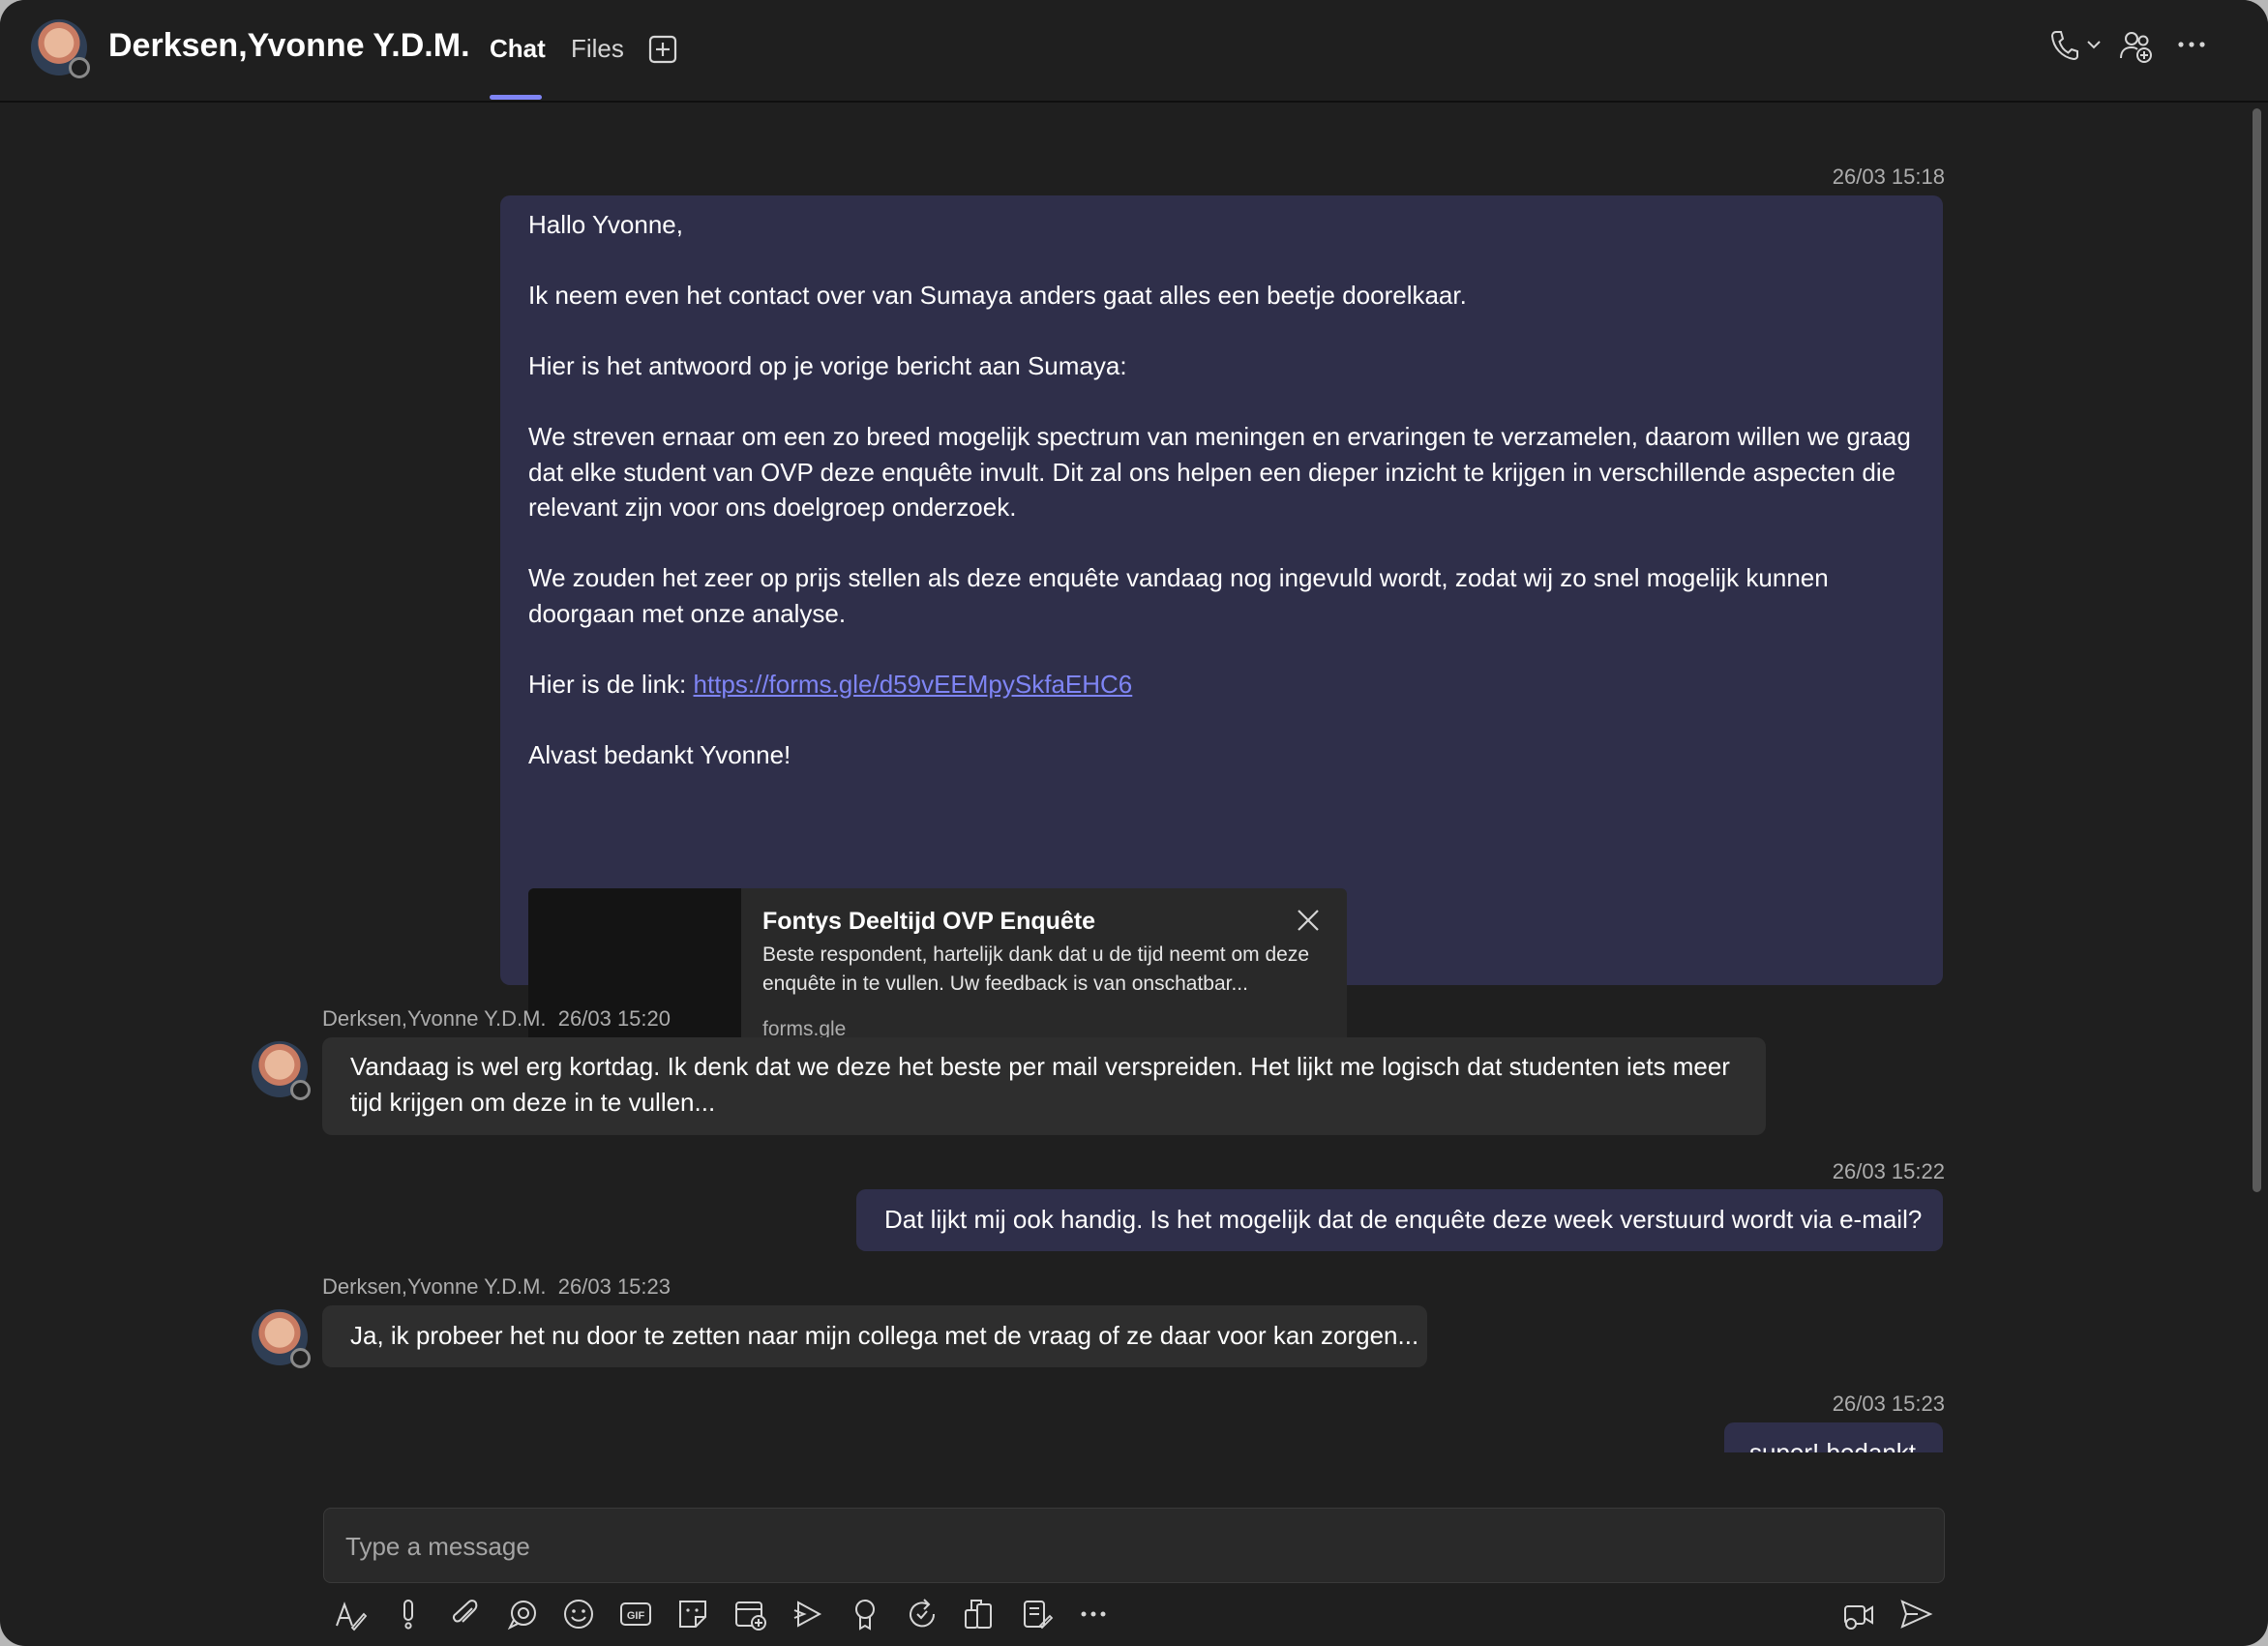 The width and height of the screenshot is (2268, 1646). I want to click on message-timestamp: 26/03 15:18, so click(1889, 177).